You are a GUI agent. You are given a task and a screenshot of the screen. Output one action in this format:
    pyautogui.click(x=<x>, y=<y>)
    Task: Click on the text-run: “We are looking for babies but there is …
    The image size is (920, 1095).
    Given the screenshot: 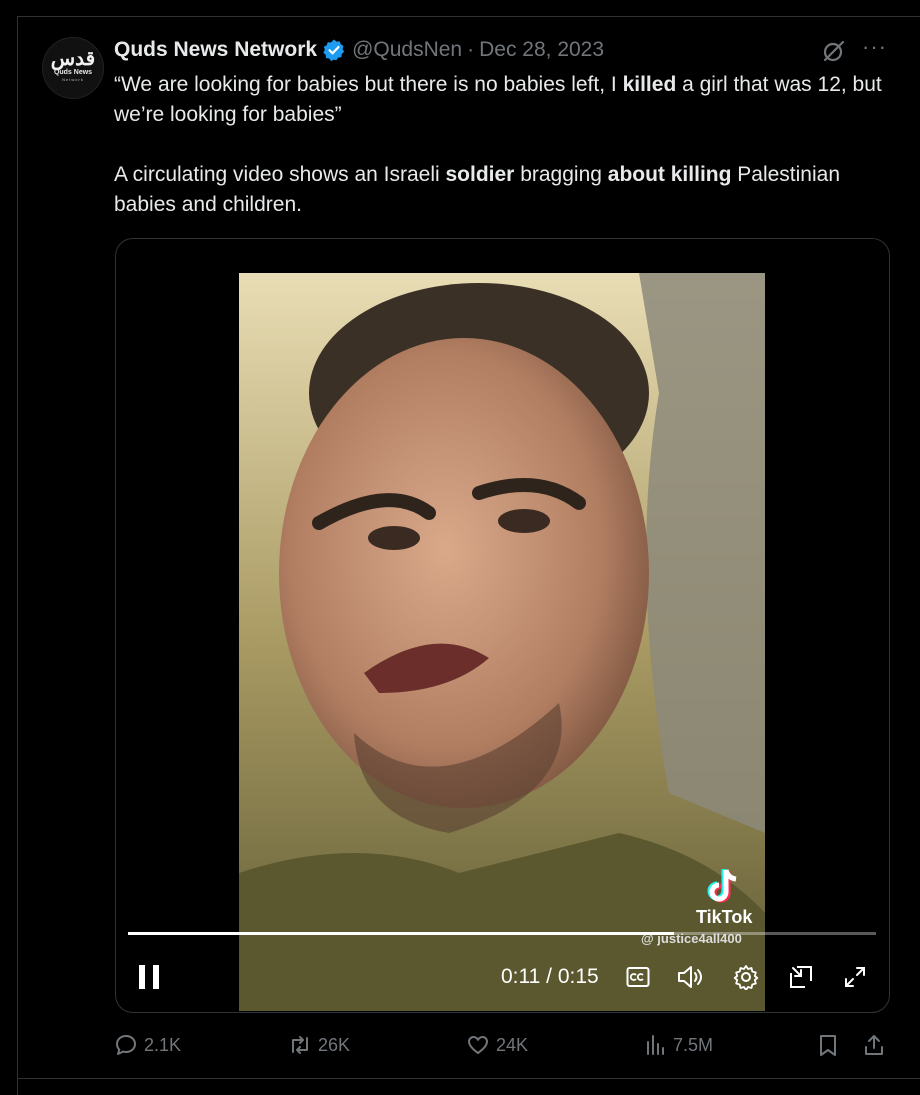 What is the action you would take?
    pyautogui.click(x=368, y=84)
    